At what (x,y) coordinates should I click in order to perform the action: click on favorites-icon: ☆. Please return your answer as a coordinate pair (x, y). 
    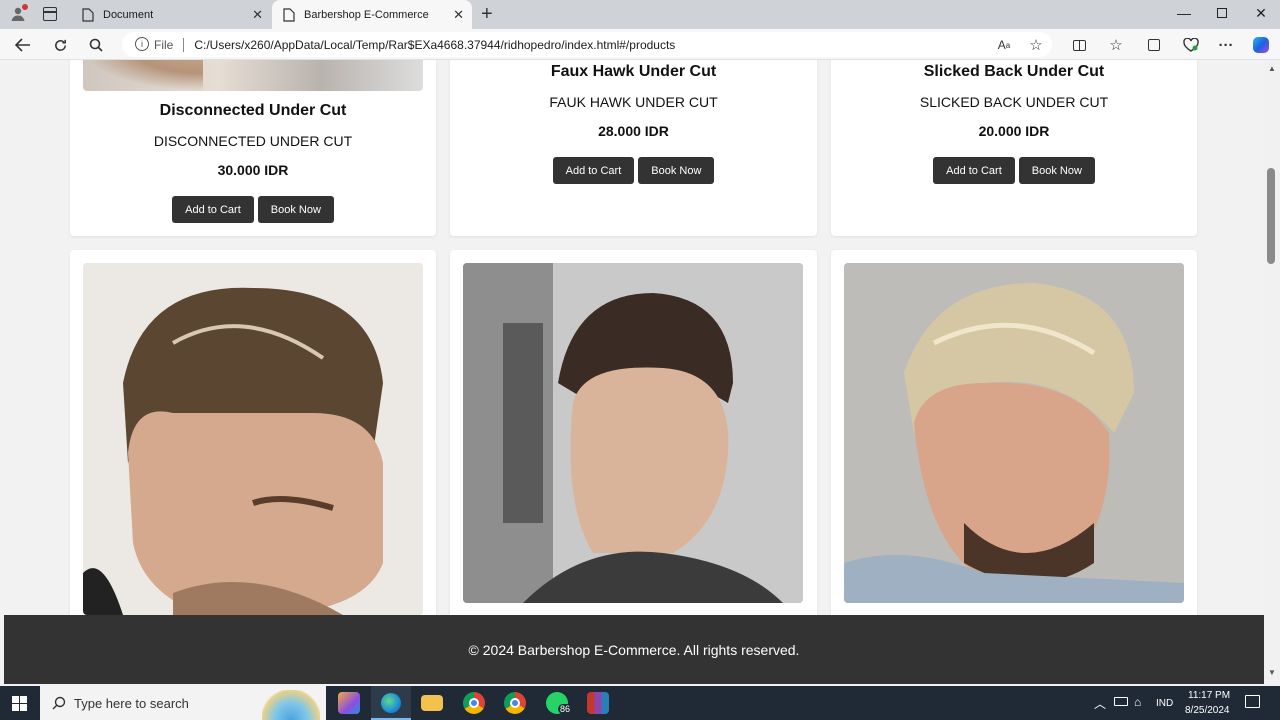
    Looking at the image, I should click on (1116, 45).